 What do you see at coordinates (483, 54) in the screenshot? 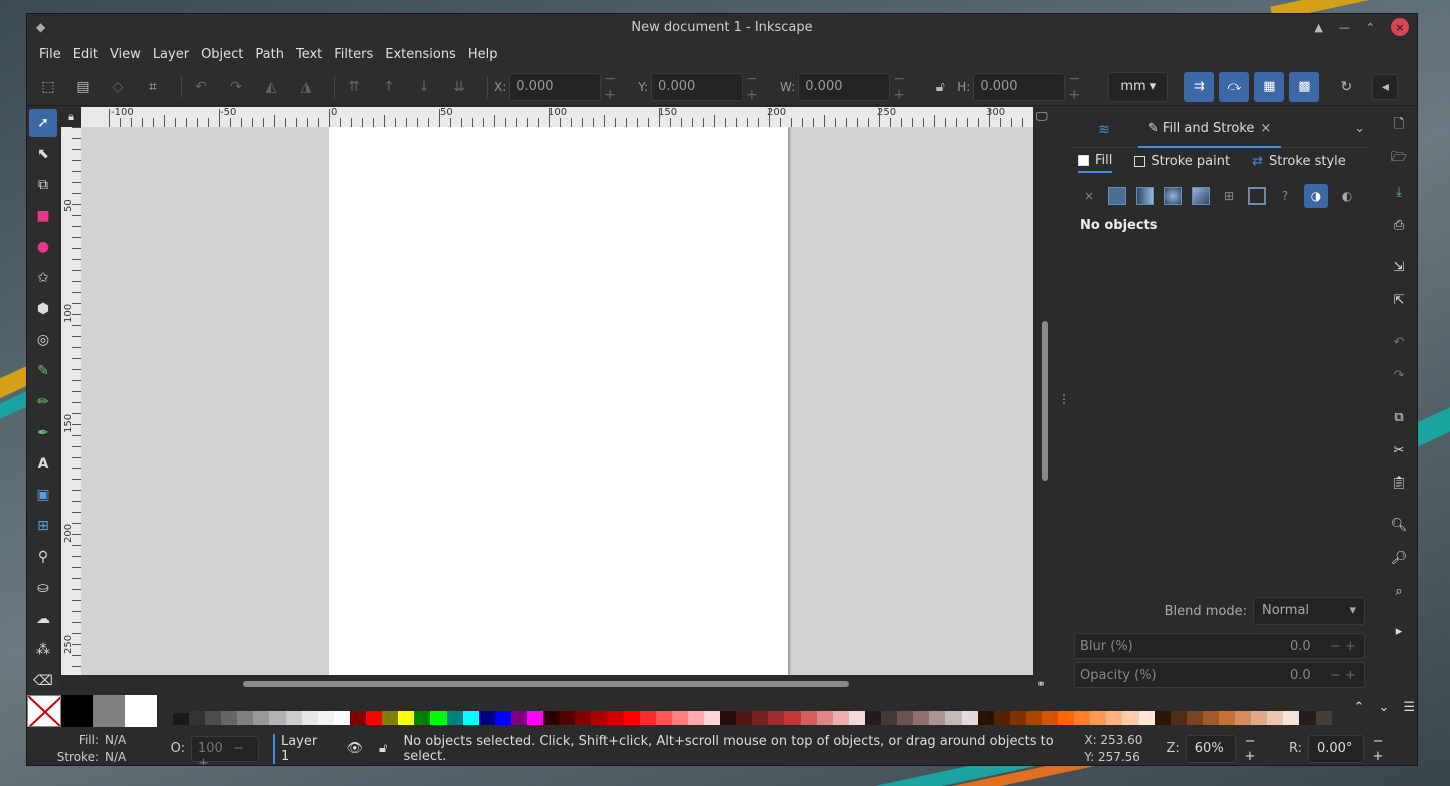
I see `menu-help: Help` at bounding box center [483, 54].